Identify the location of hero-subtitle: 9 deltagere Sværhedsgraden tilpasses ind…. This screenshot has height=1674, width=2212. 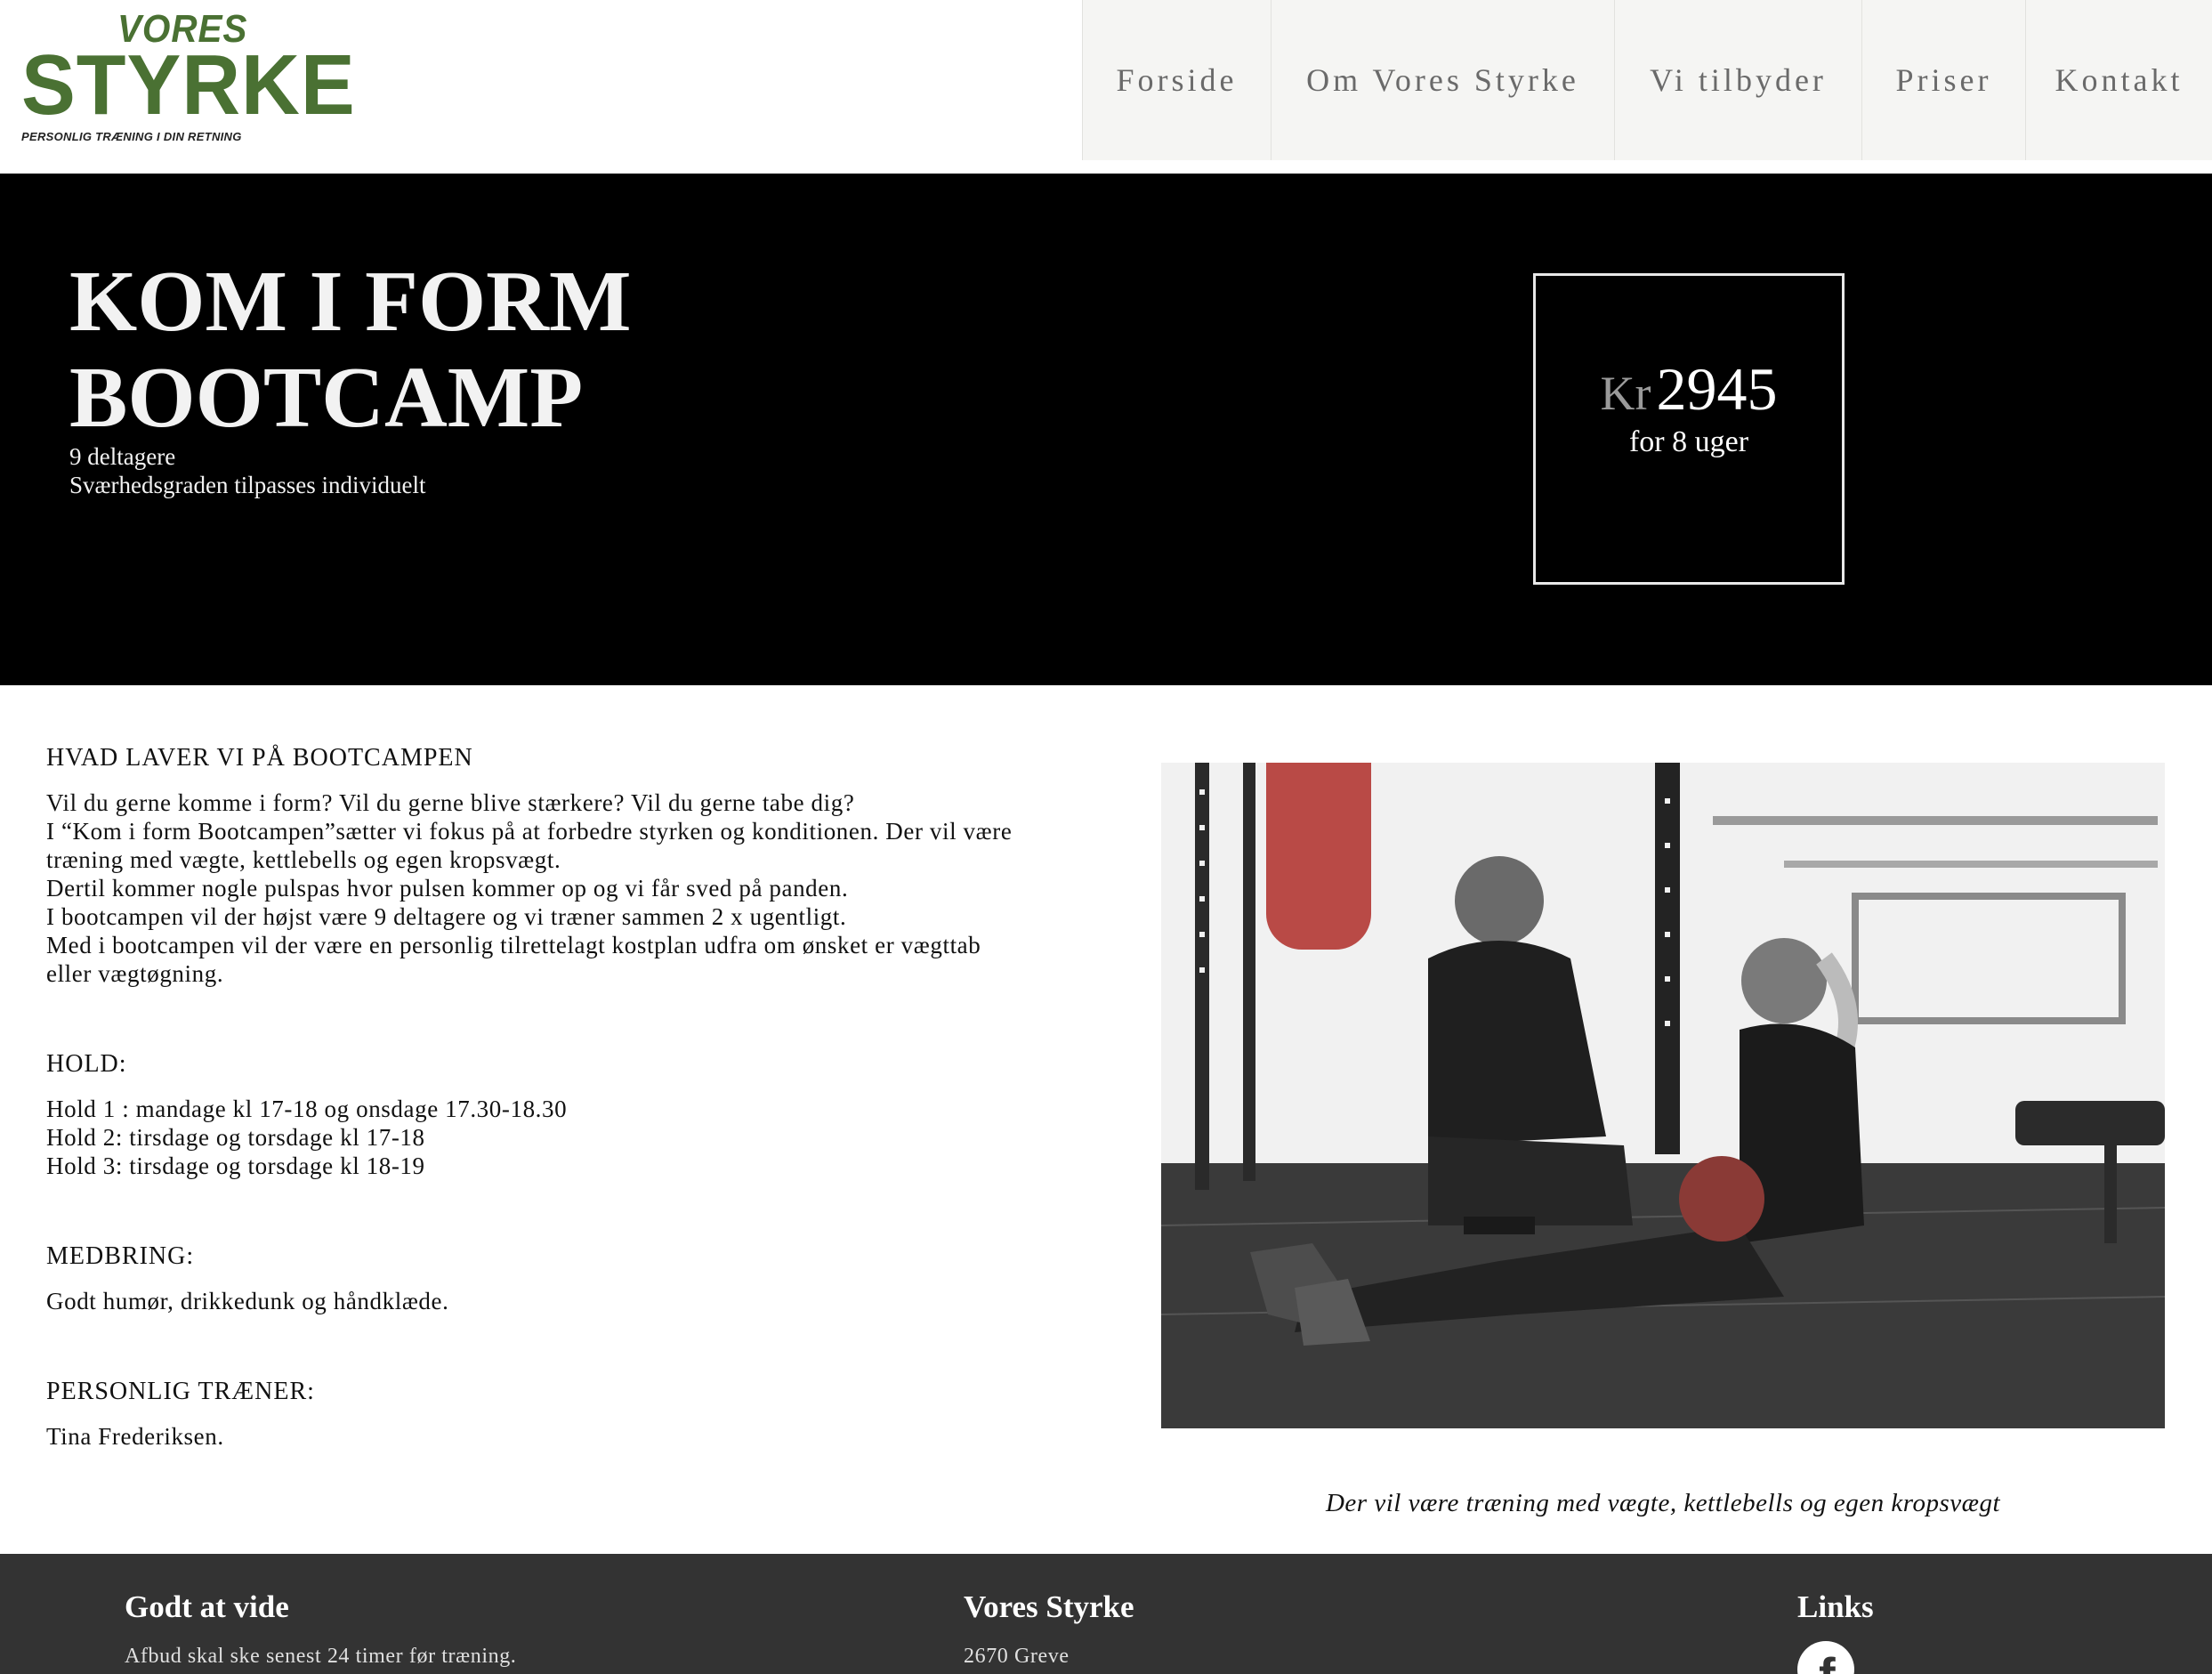
(247, 470).